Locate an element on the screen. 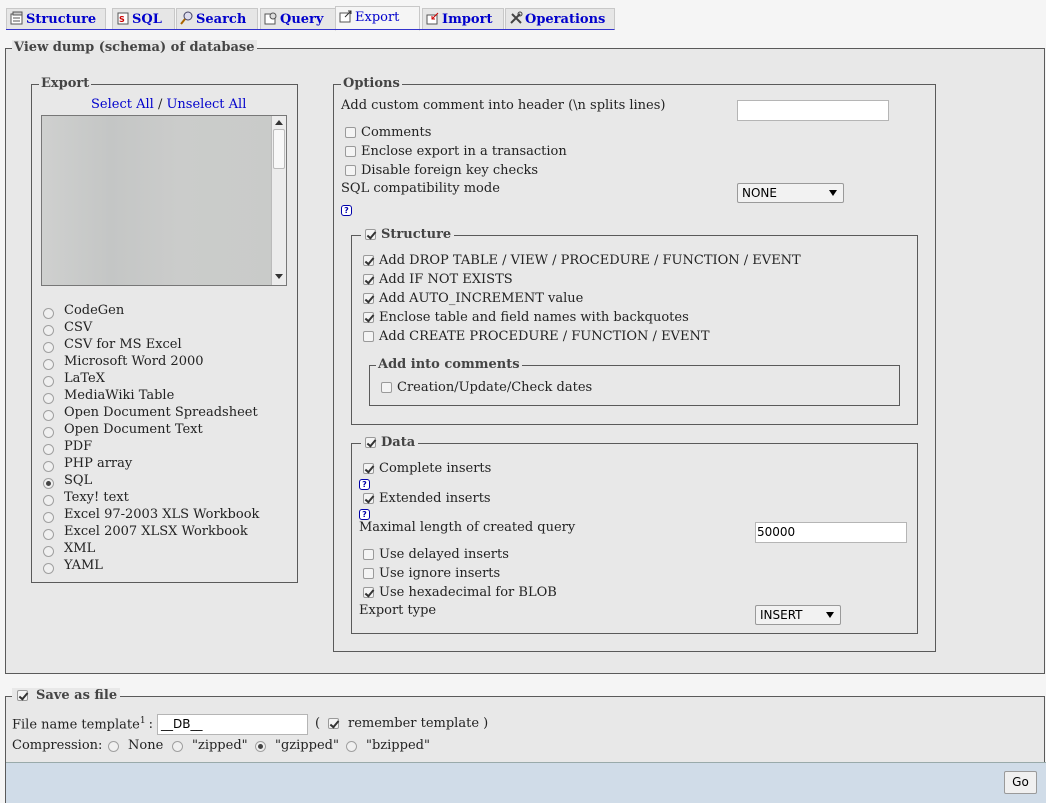 Image resolution: width=1046 pixels, height=803 pixels. compression-label: Compression: is located at coordinates (57, 745).